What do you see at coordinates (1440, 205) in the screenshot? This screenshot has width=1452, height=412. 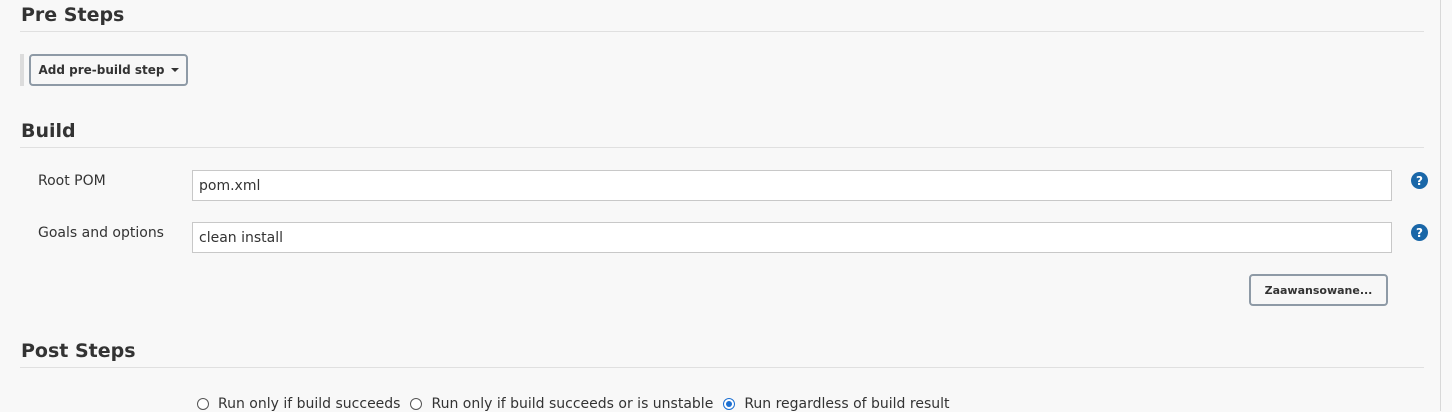 I see `page-right-border` at bounding box center [1440, 205].